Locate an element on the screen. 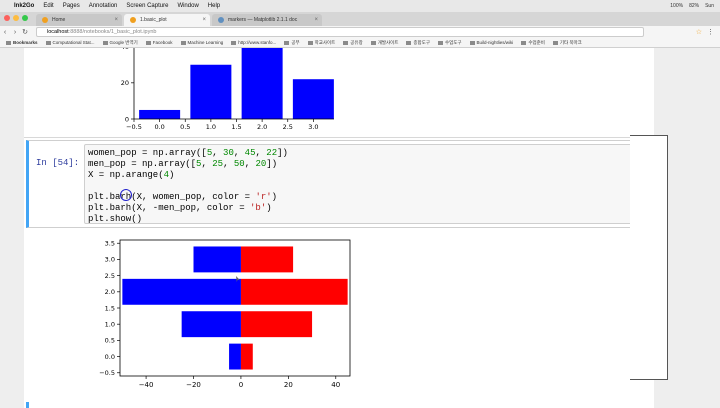 The height and width of the screenshot is (408, 720). bookmark-label: 공부 is located at coordinates (295, 42).